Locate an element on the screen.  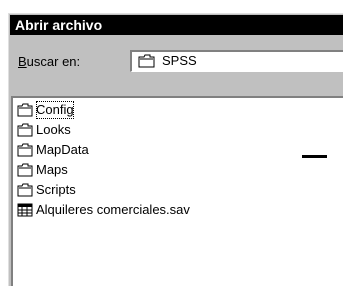
look-in-value: SPSS is located at coordinates (179, 60).